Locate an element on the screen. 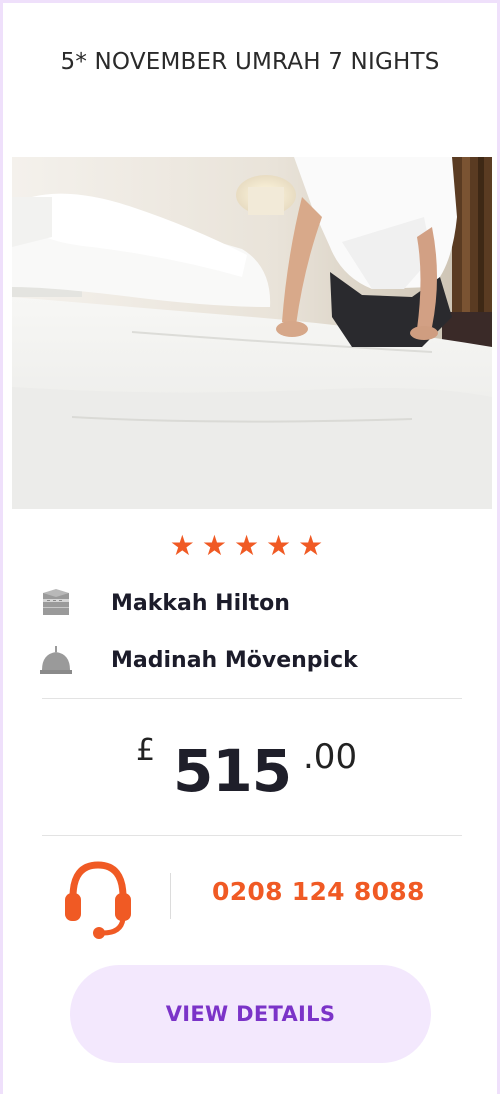  view-details-button: VIEW DETAILS is located at coordinates (250, 1014).